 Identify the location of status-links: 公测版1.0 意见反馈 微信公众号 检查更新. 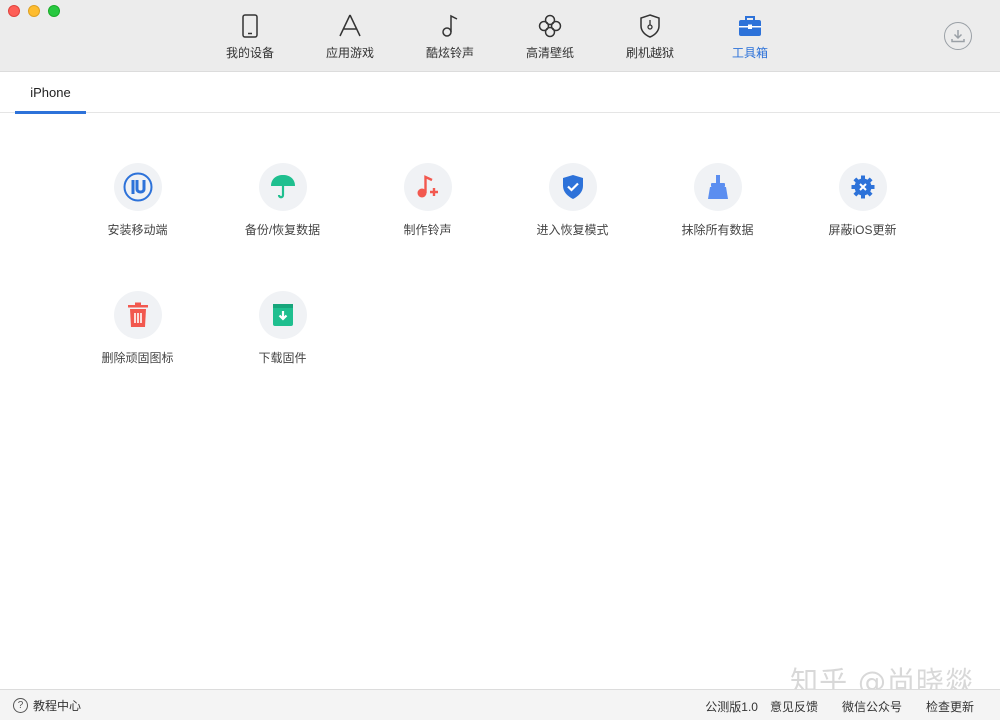
(839, 706).